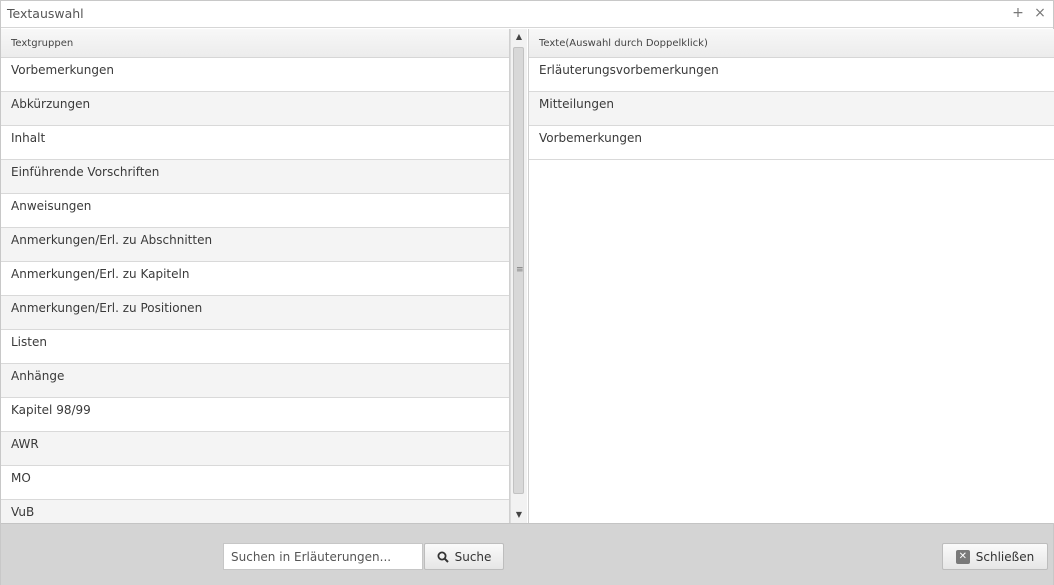  Describe the element at coordinates (255, 347) in the screenshot. I see `list-item: Listen` at that location.